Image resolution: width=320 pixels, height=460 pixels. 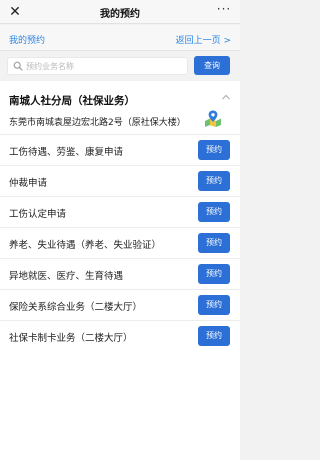 What do you see at coordinates (66, 276) in the screenshot?
I see `service-label: 异地就医、医疗、生育待遇` at bounding box center [66, 276].